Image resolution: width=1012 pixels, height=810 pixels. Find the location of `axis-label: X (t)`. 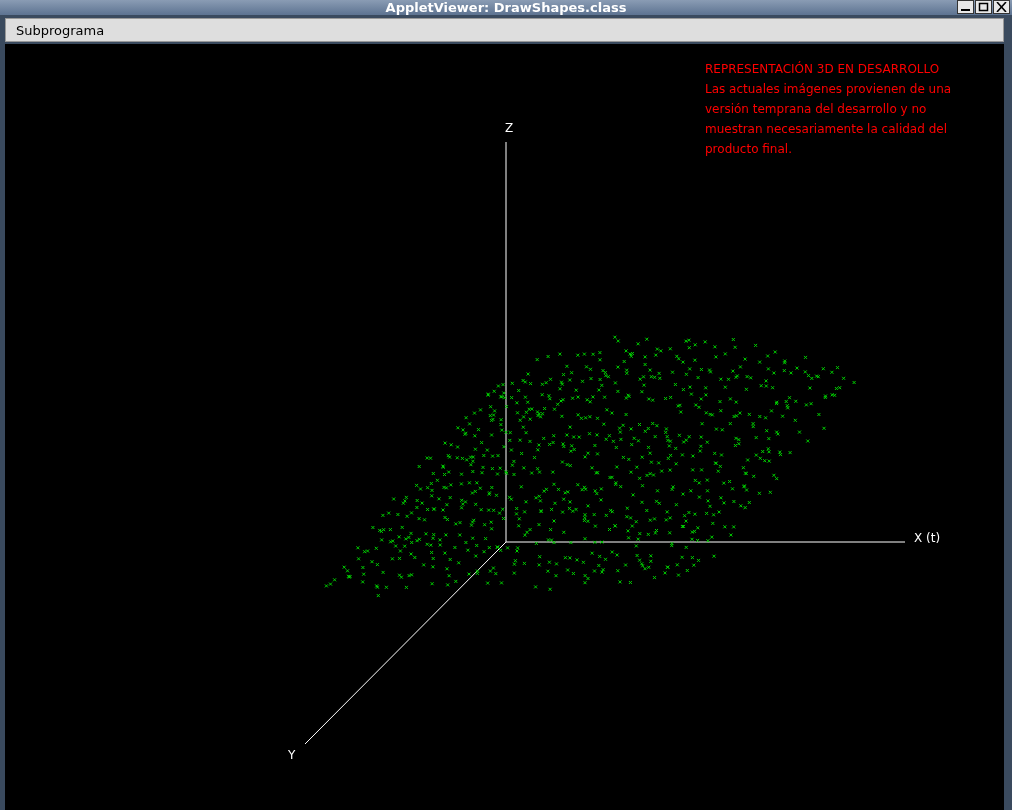

axis-label: X (t) is located at coordinates (927, 538).